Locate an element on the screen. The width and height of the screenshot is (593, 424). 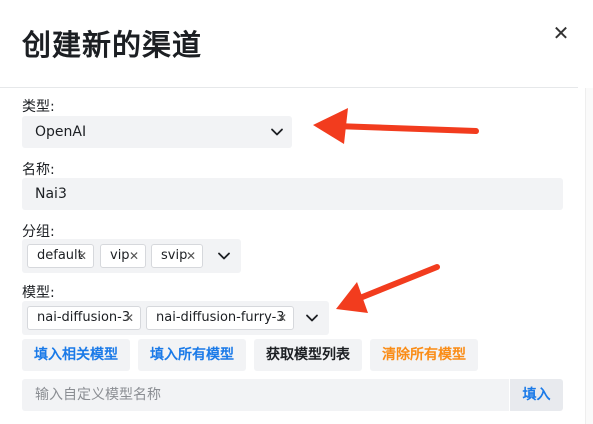
name-input-value: Nai3 is located at coordinates (51, 194).